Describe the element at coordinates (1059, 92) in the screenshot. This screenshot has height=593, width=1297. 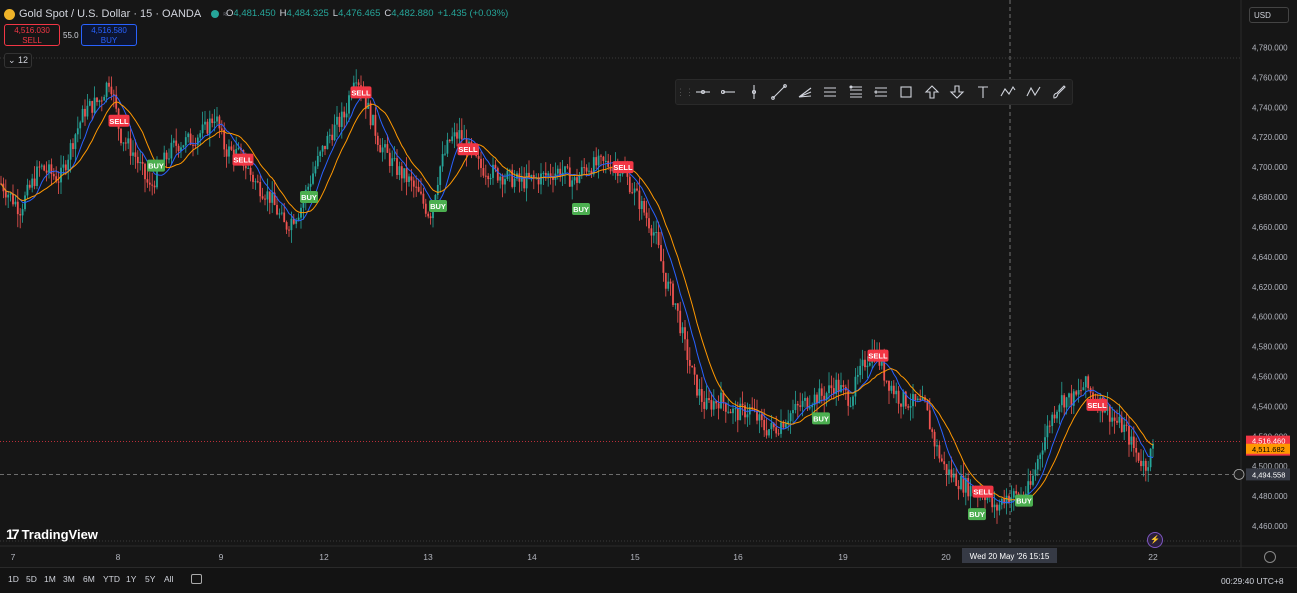
I see `brush-icon` at that location.